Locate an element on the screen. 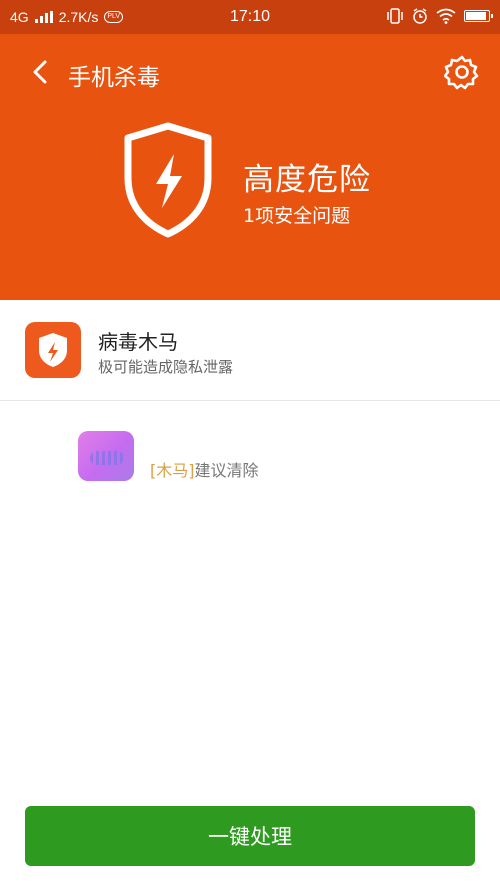  shield-lightning-icon is located at coordinates (168, 180).